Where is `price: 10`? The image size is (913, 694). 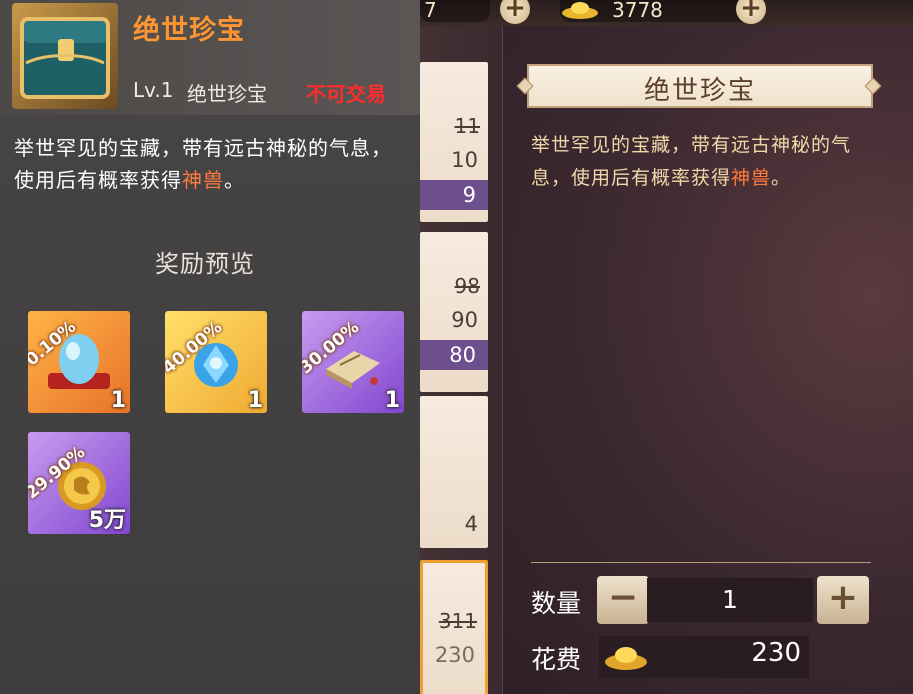 price: 10 is located at coordinates (464, 160).